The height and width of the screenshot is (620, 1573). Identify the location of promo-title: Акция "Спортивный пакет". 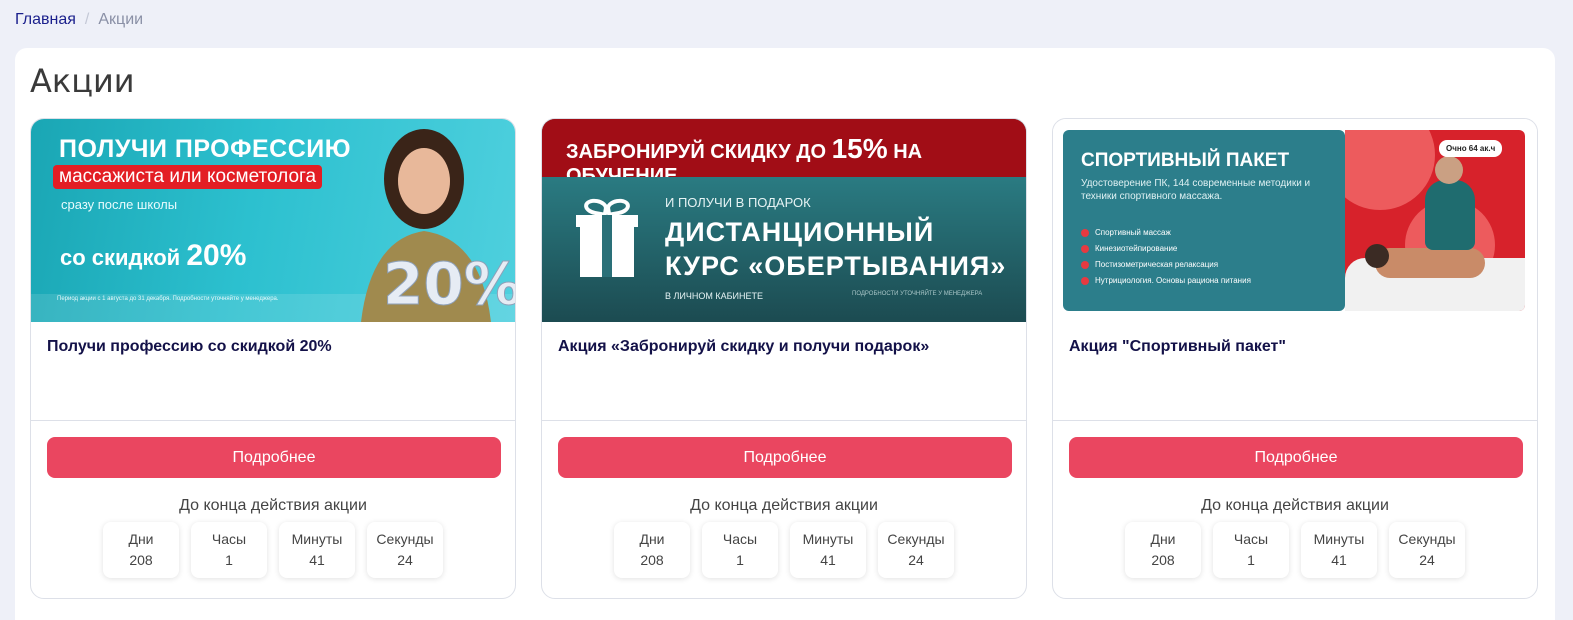
(1177, 347).